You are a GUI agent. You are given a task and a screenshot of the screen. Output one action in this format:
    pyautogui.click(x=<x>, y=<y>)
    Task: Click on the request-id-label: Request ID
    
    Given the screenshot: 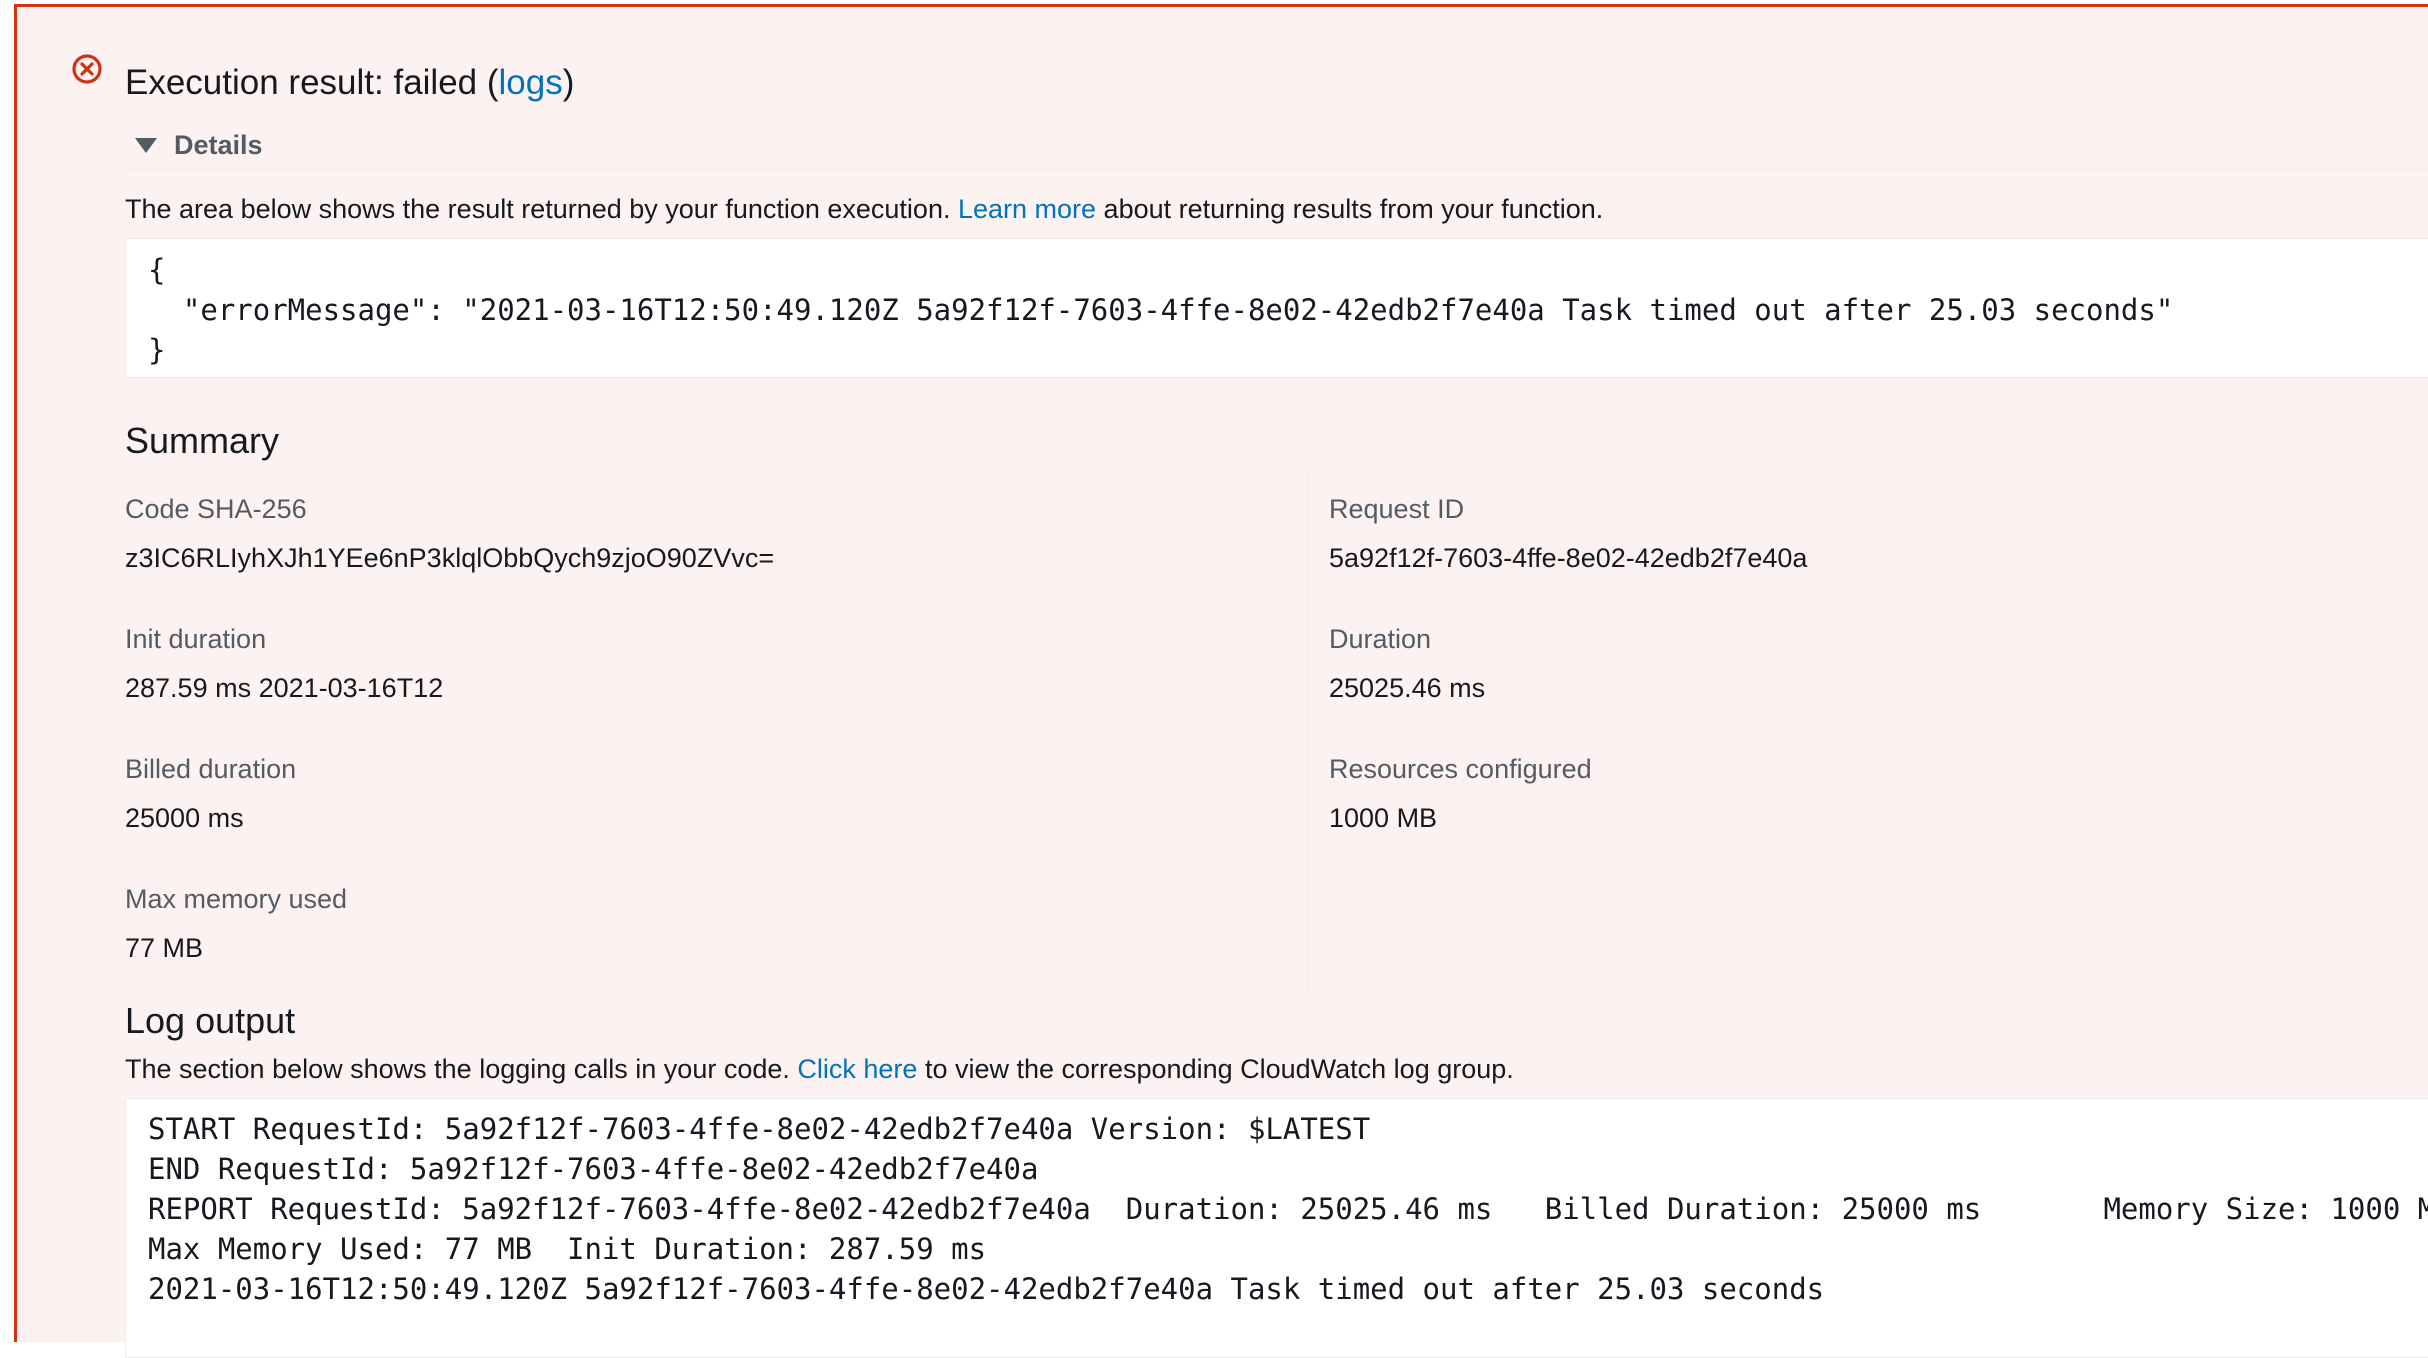 What is the action you would take?
    pyautogui.click(x=1397, y=509)
    